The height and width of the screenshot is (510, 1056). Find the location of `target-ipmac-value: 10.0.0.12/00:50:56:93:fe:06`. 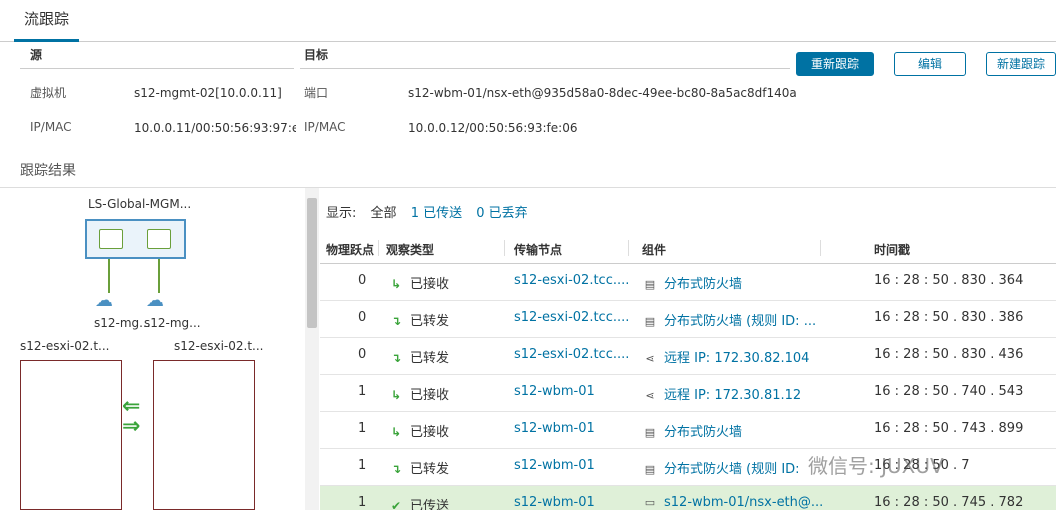

target-ipmac-value: 10.0.0.12/00:50:56:93:fe:06 is located at coordinates (493, 128).